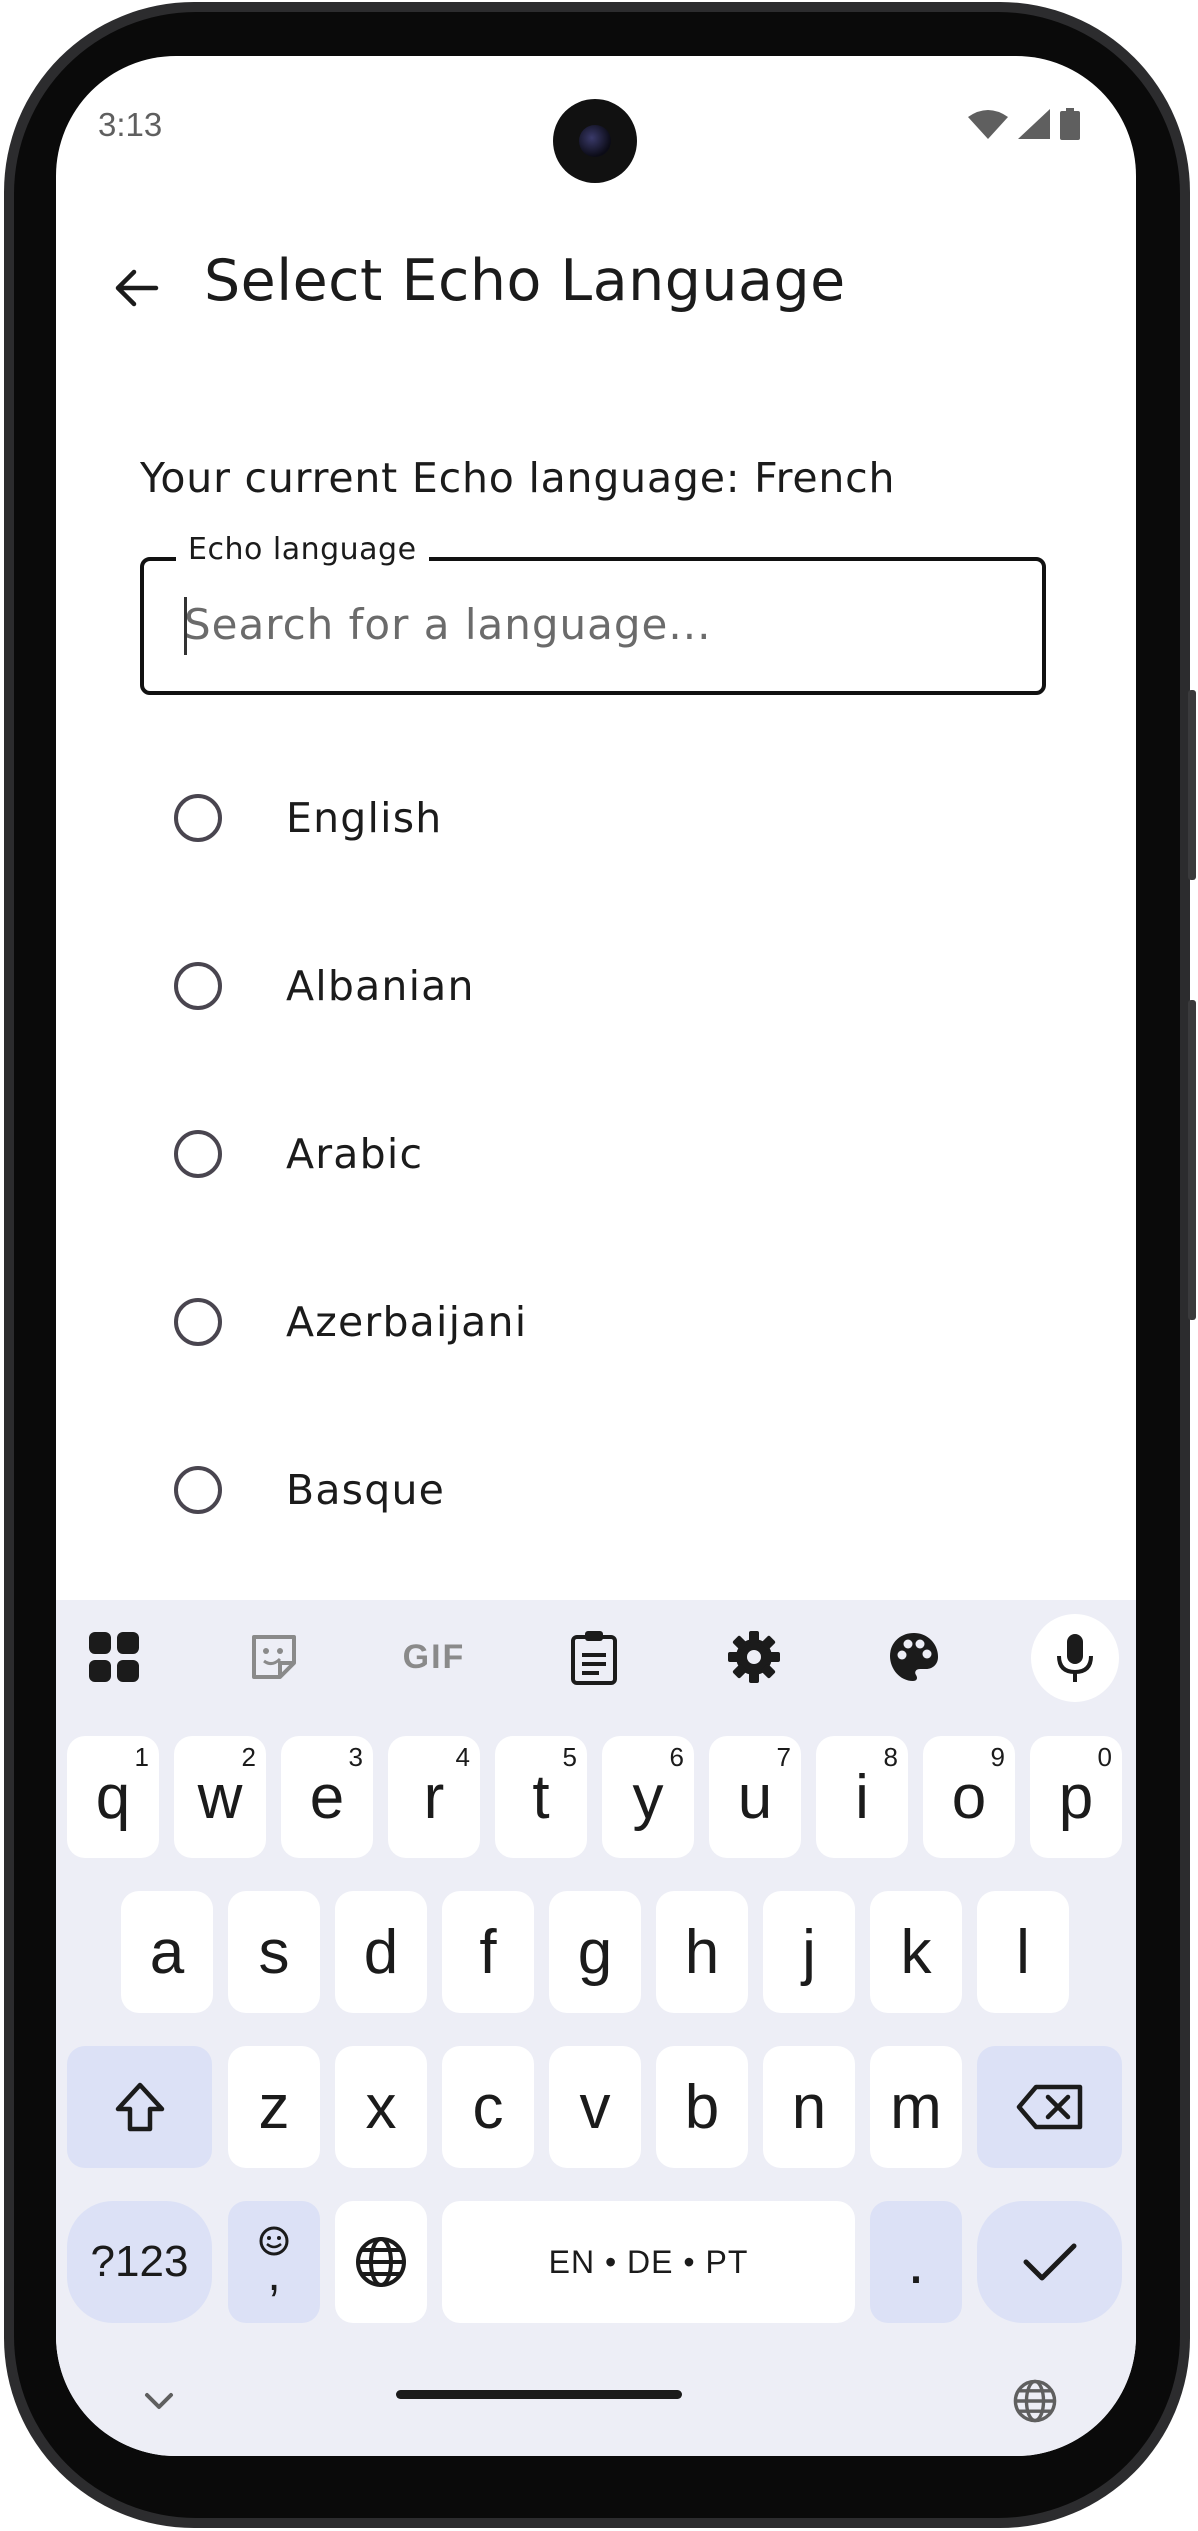  Describe the element at coordinates (1104, 1757) in the screenshot. I see `key-hint: 0` at that location.